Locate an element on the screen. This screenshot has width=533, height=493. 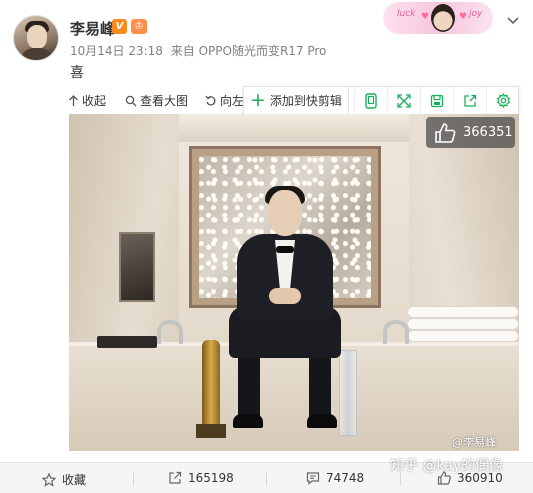
plus-icon: + is located at coordinates (258, 100).